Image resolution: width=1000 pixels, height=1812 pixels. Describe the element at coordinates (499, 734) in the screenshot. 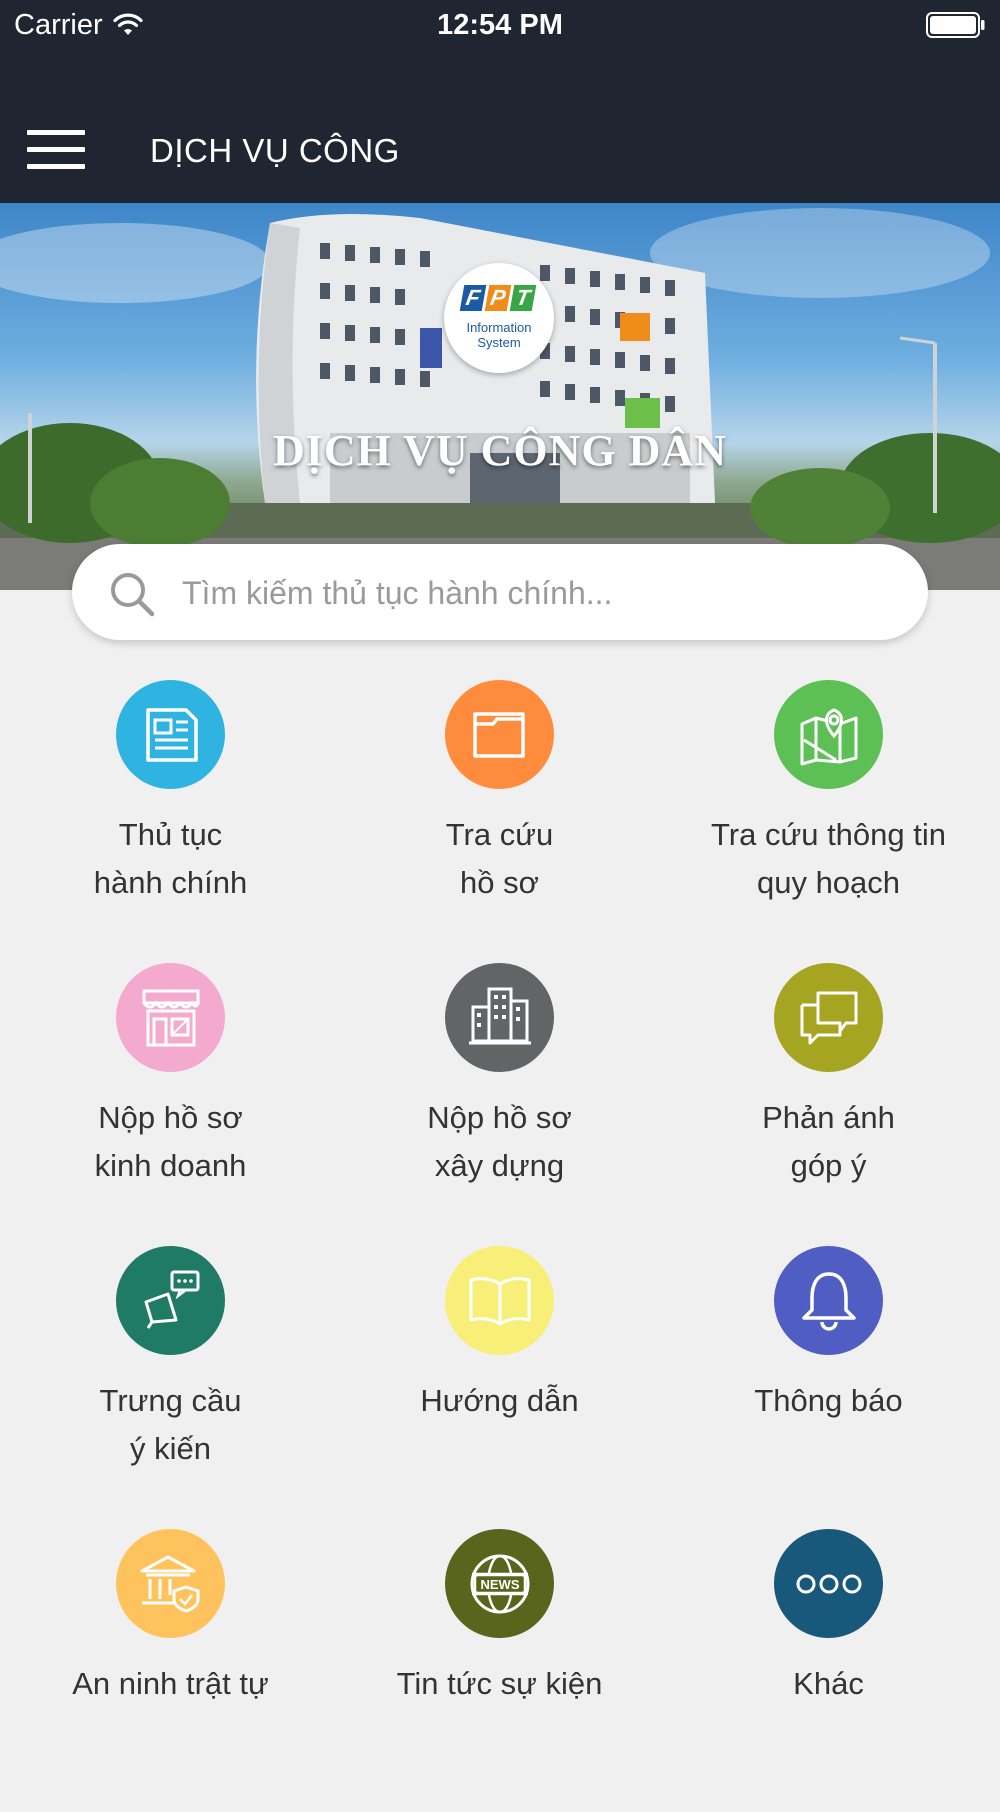

I see `folder-icon` at that location.